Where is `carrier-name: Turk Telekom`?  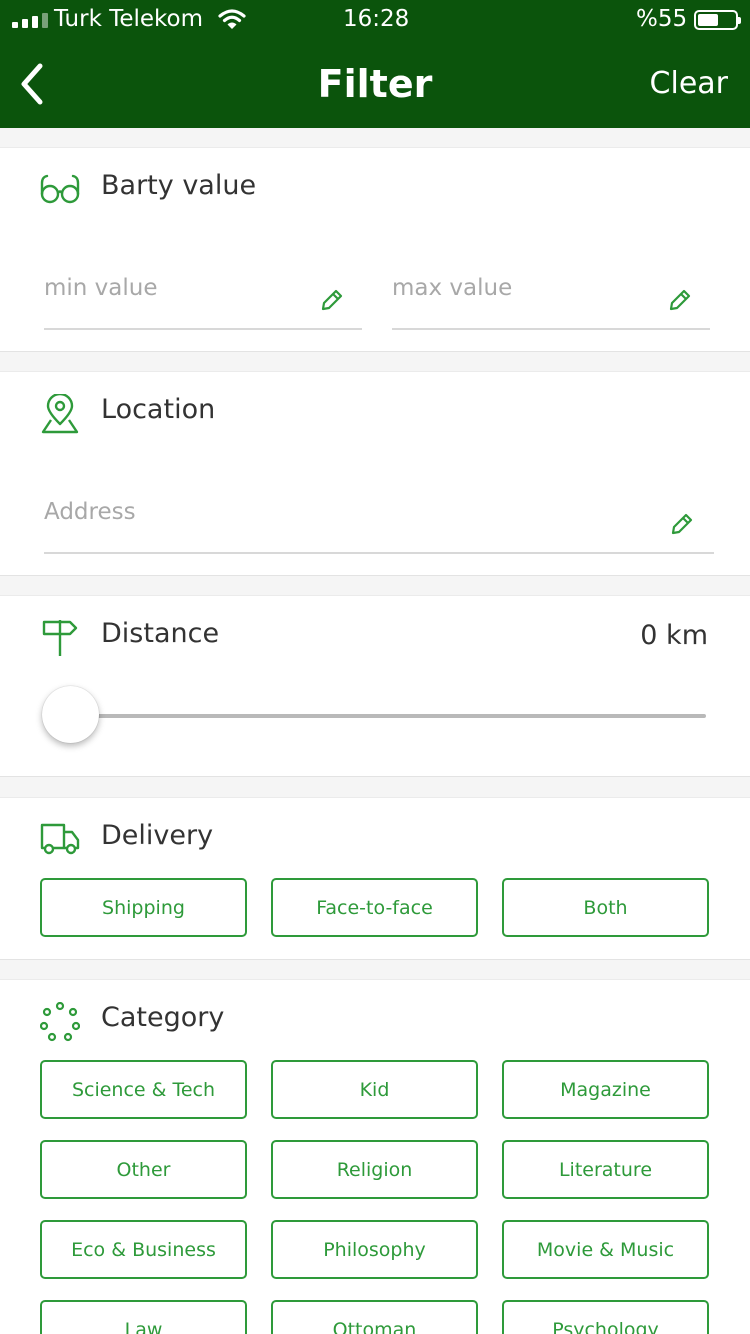
carrier-name: Turk Telekom is located at coordinates (129, 19).